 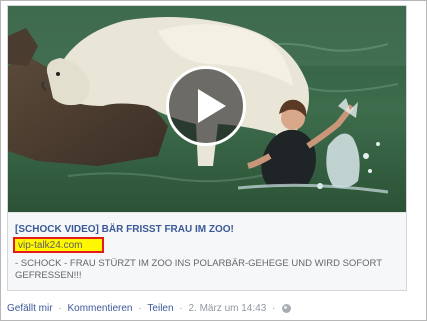 I want to click on play-button, so click(x=206, y=106).